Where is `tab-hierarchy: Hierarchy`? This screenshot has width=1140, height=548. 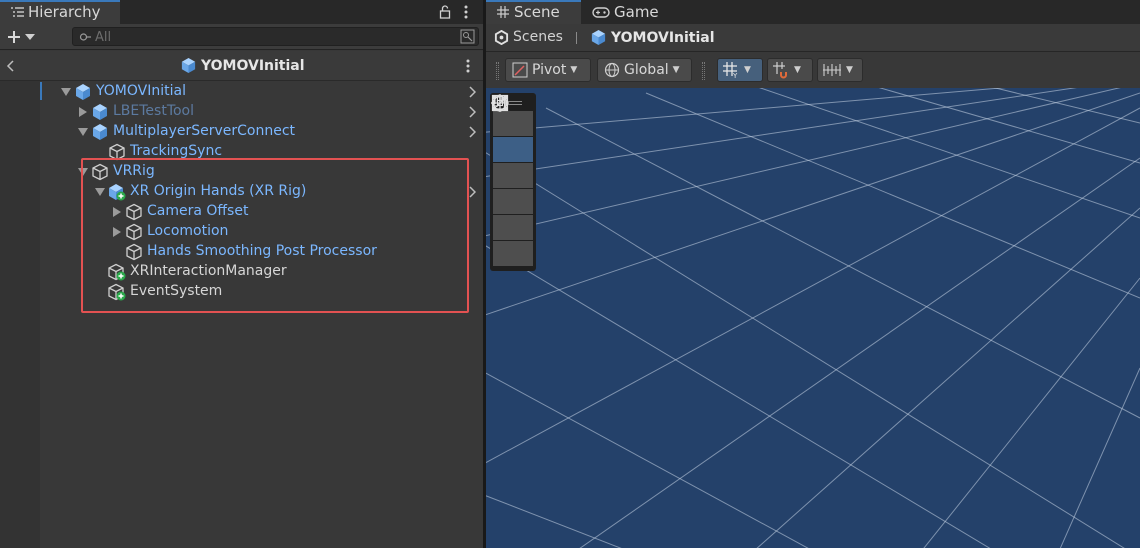 tab-hierarchy: Hierarchy is located at coordinates (60, 12).